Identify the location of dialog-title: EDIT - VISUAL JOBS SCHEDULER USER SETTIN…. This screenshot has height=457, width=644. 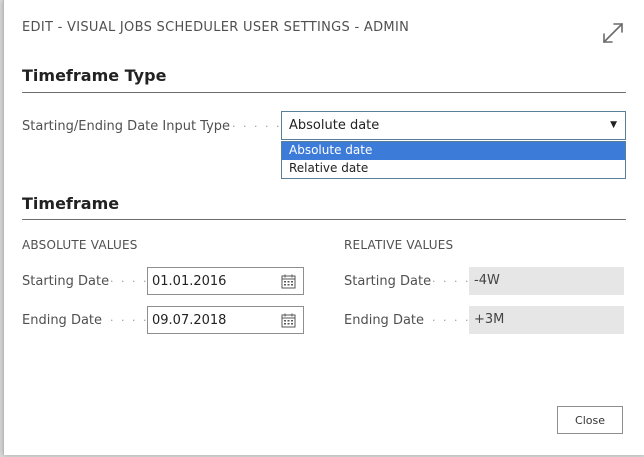
(216, 27).